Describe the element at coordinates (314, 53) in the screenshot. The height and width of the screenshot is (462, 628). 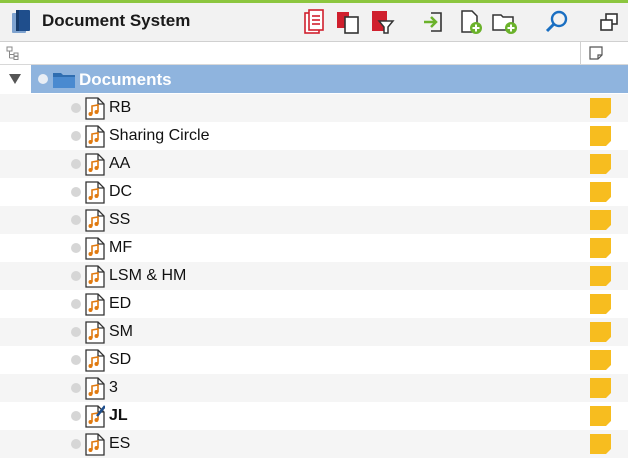
I see `column-header` at that location.